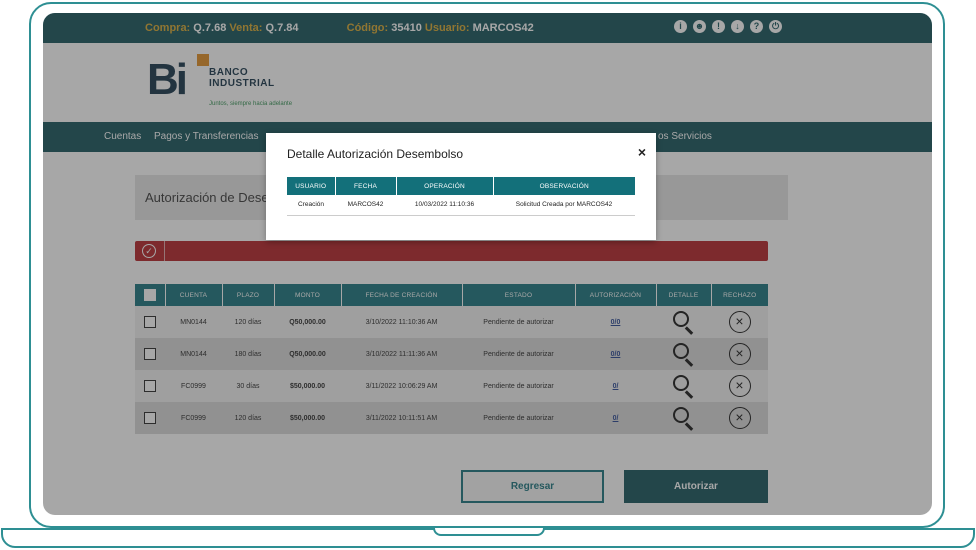 This screenshot has height=550, width=976. Describe the element at coordinates (311, 205) in the screenshot. I see `modal-cell-usuario: Creación` at that location.